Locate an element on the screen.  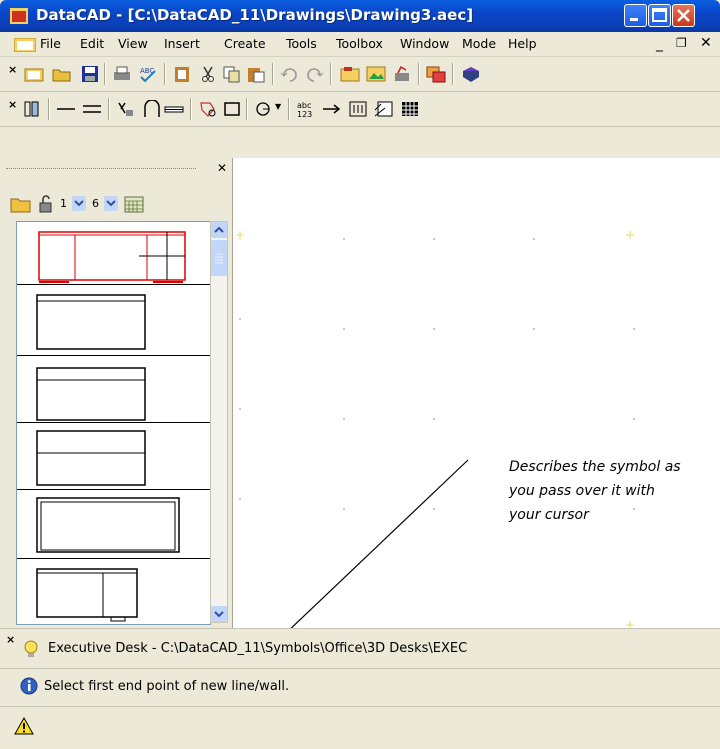
cutout-tool-icon is located at coordinates (126, 109).